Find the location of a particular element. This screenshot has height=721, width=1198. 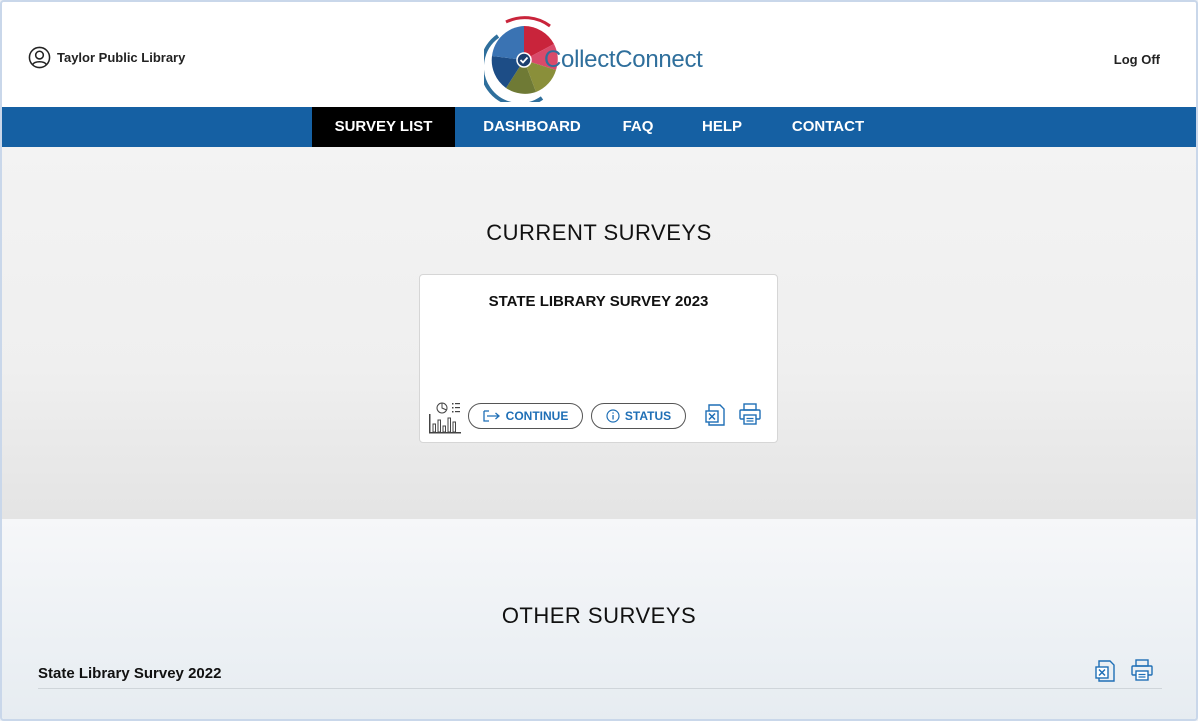

main-nav: SURVEY LIST DASHBOARD FAQ HELP CONTACT is located at coordinates (599, 127).